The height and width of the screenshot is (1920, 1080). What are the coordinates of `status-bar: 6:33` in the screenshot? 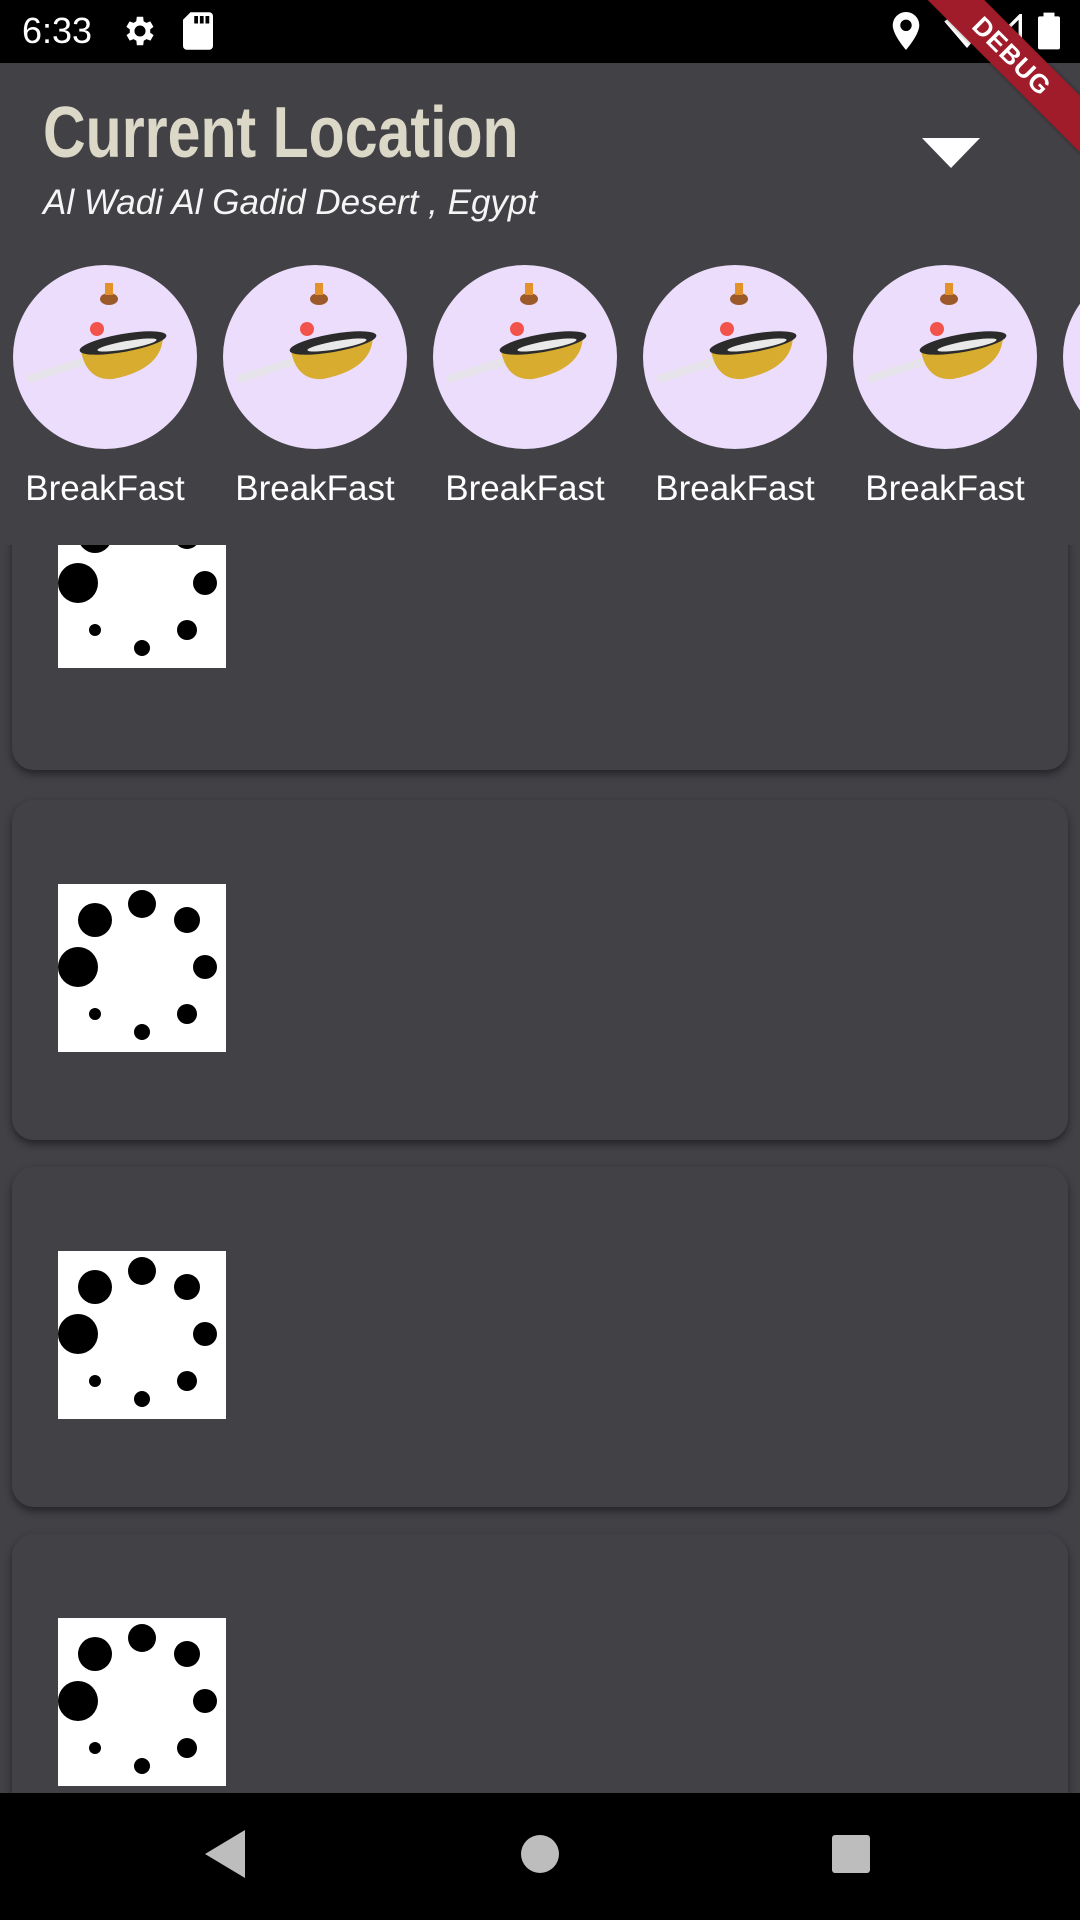 It's located at (540, 31).